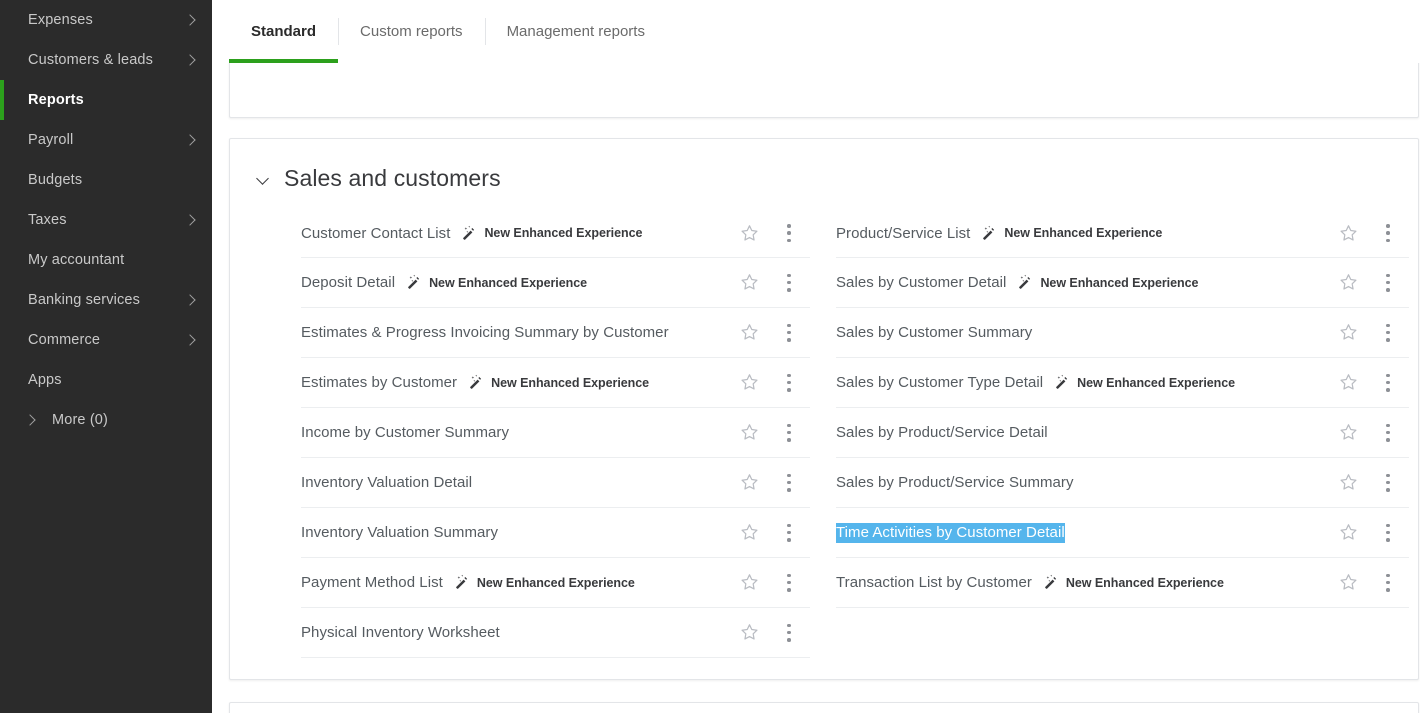  Describe the element at coordinates (1122, 333) in the screenshot. I see `table-row: Sales by Customer Summary` at that location.